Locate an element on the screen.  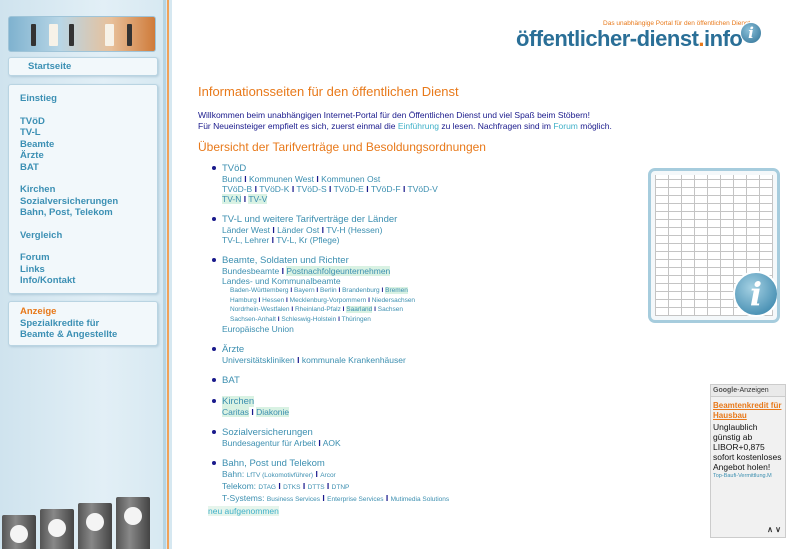
link-hessen: Hessen is located at coordinates (273, 300).